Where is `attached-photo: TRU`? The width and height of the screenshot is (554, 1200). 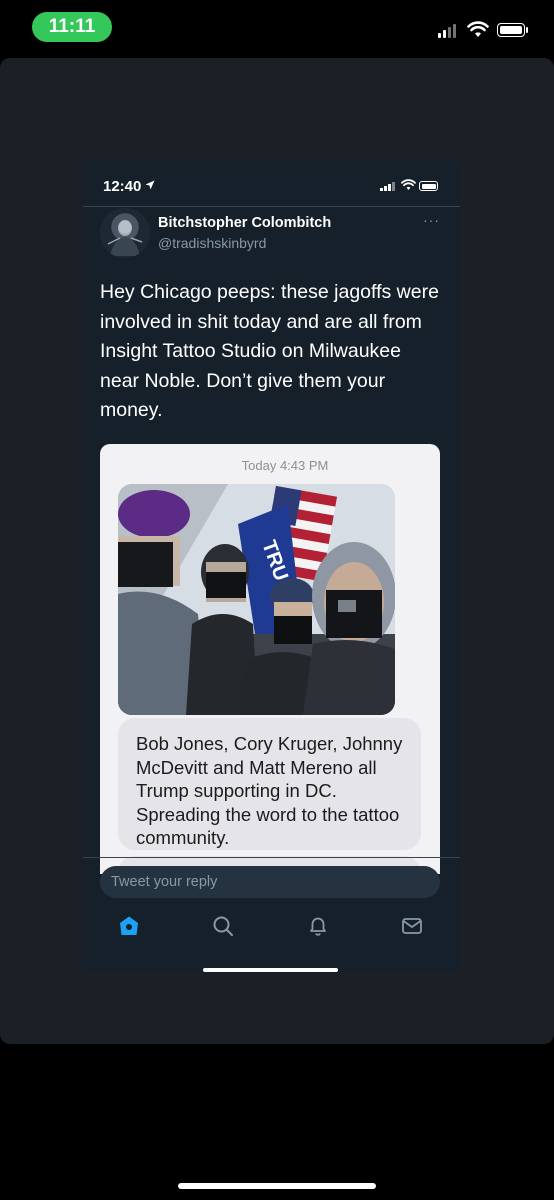 attached-photo: TRU is located at coordinates (256, 599).